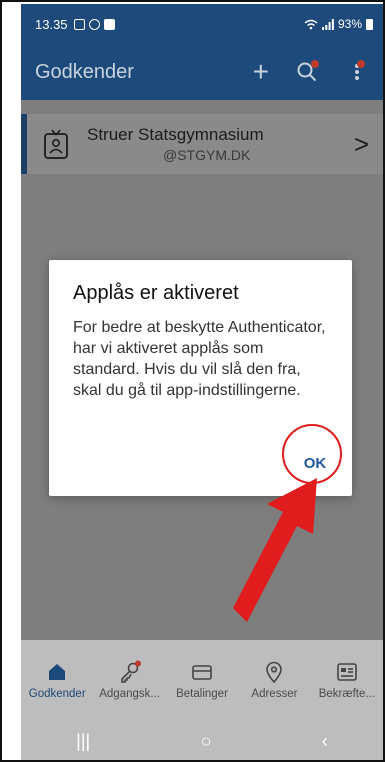 Image resolution: width=385 pixels, height=762 pixels. I want to click on home-button: ○, so click(206, 741).